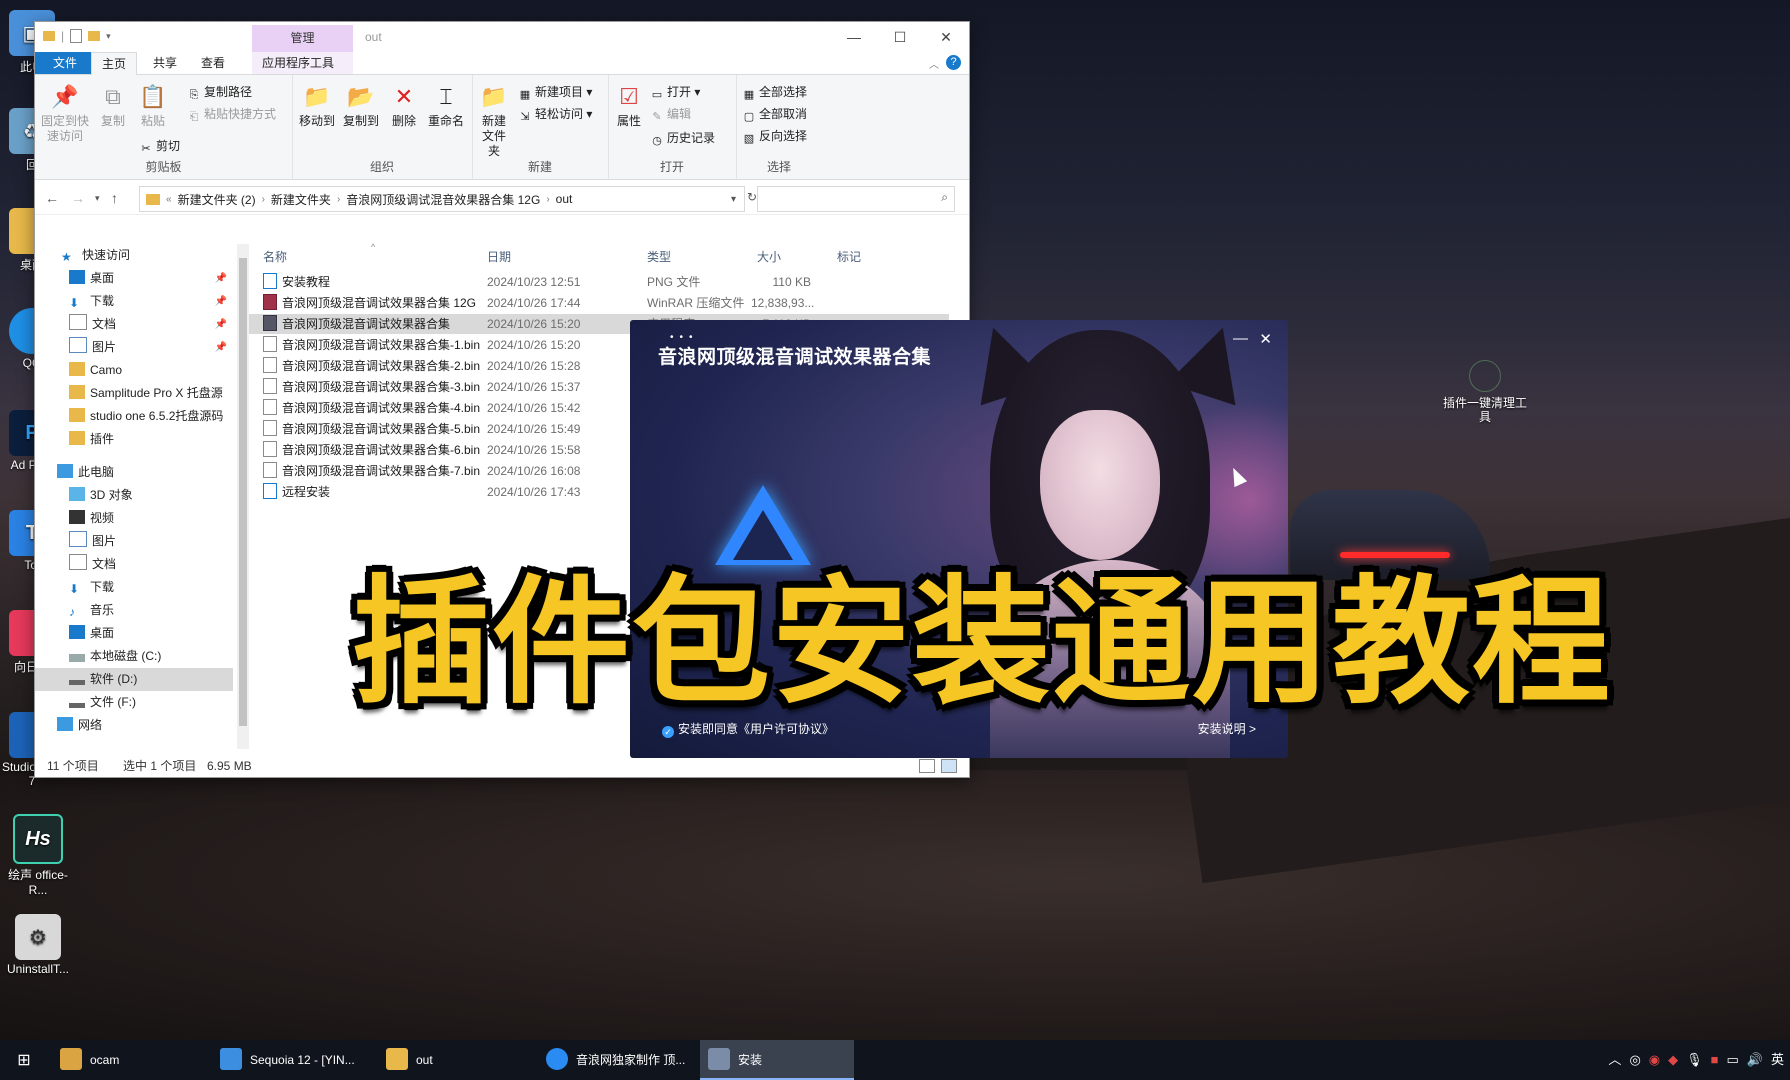 The width and height of the screenshot is (1790, 1080). What do you see at coordinates (1654, 1060) in the screenshot?
I see `record-icon: ◉` at bounding box center [1654, 1060].